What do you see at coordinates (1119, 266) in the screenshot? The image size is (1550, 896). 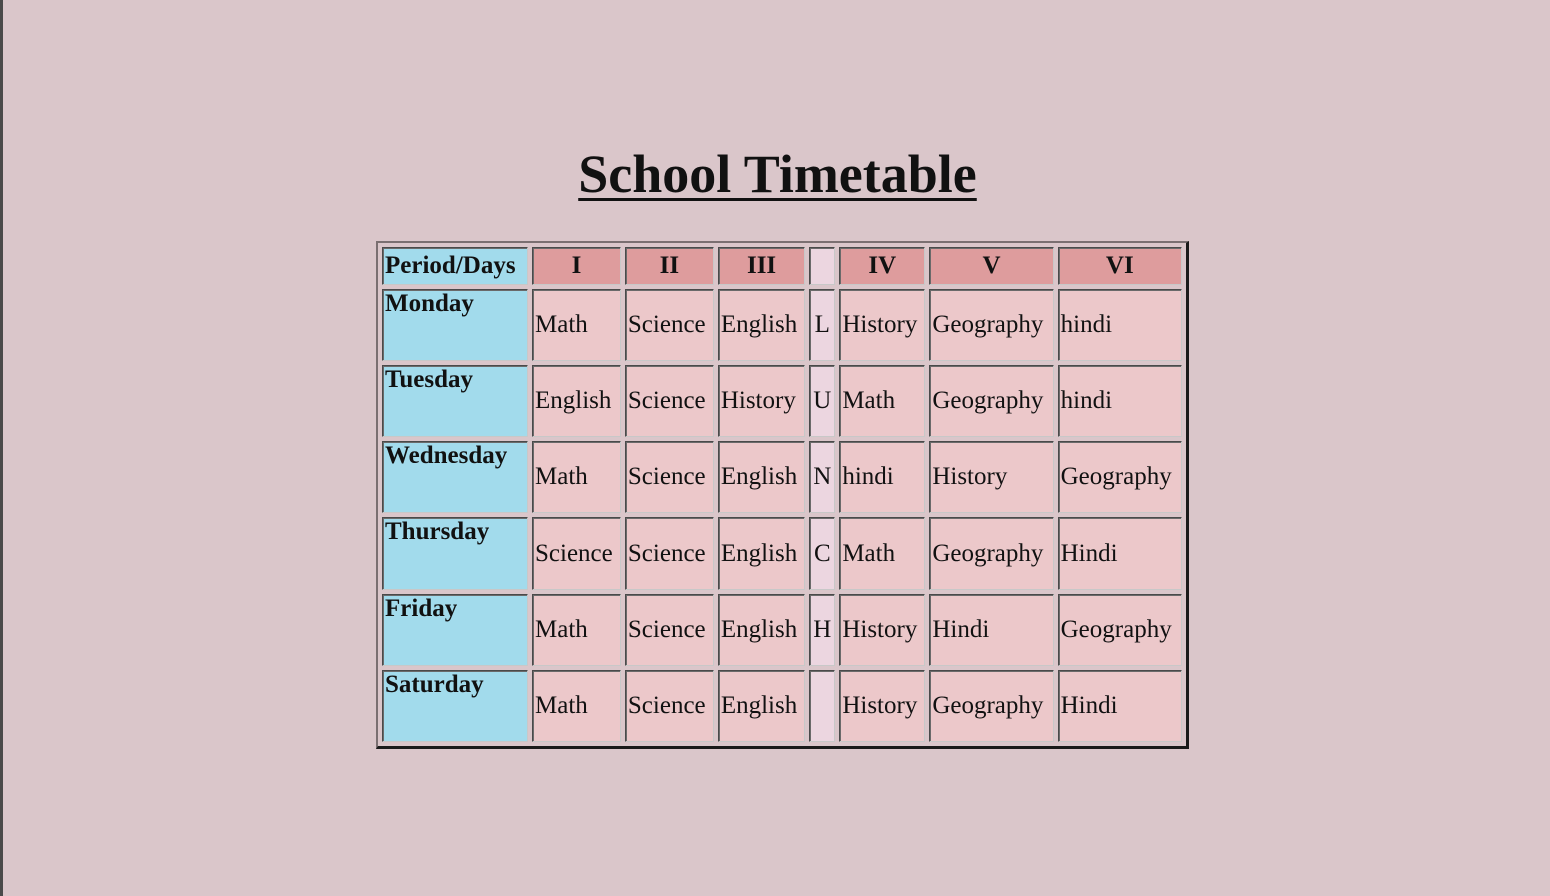 I see `period-header-6: VI` at bounding box center [1119, 266].